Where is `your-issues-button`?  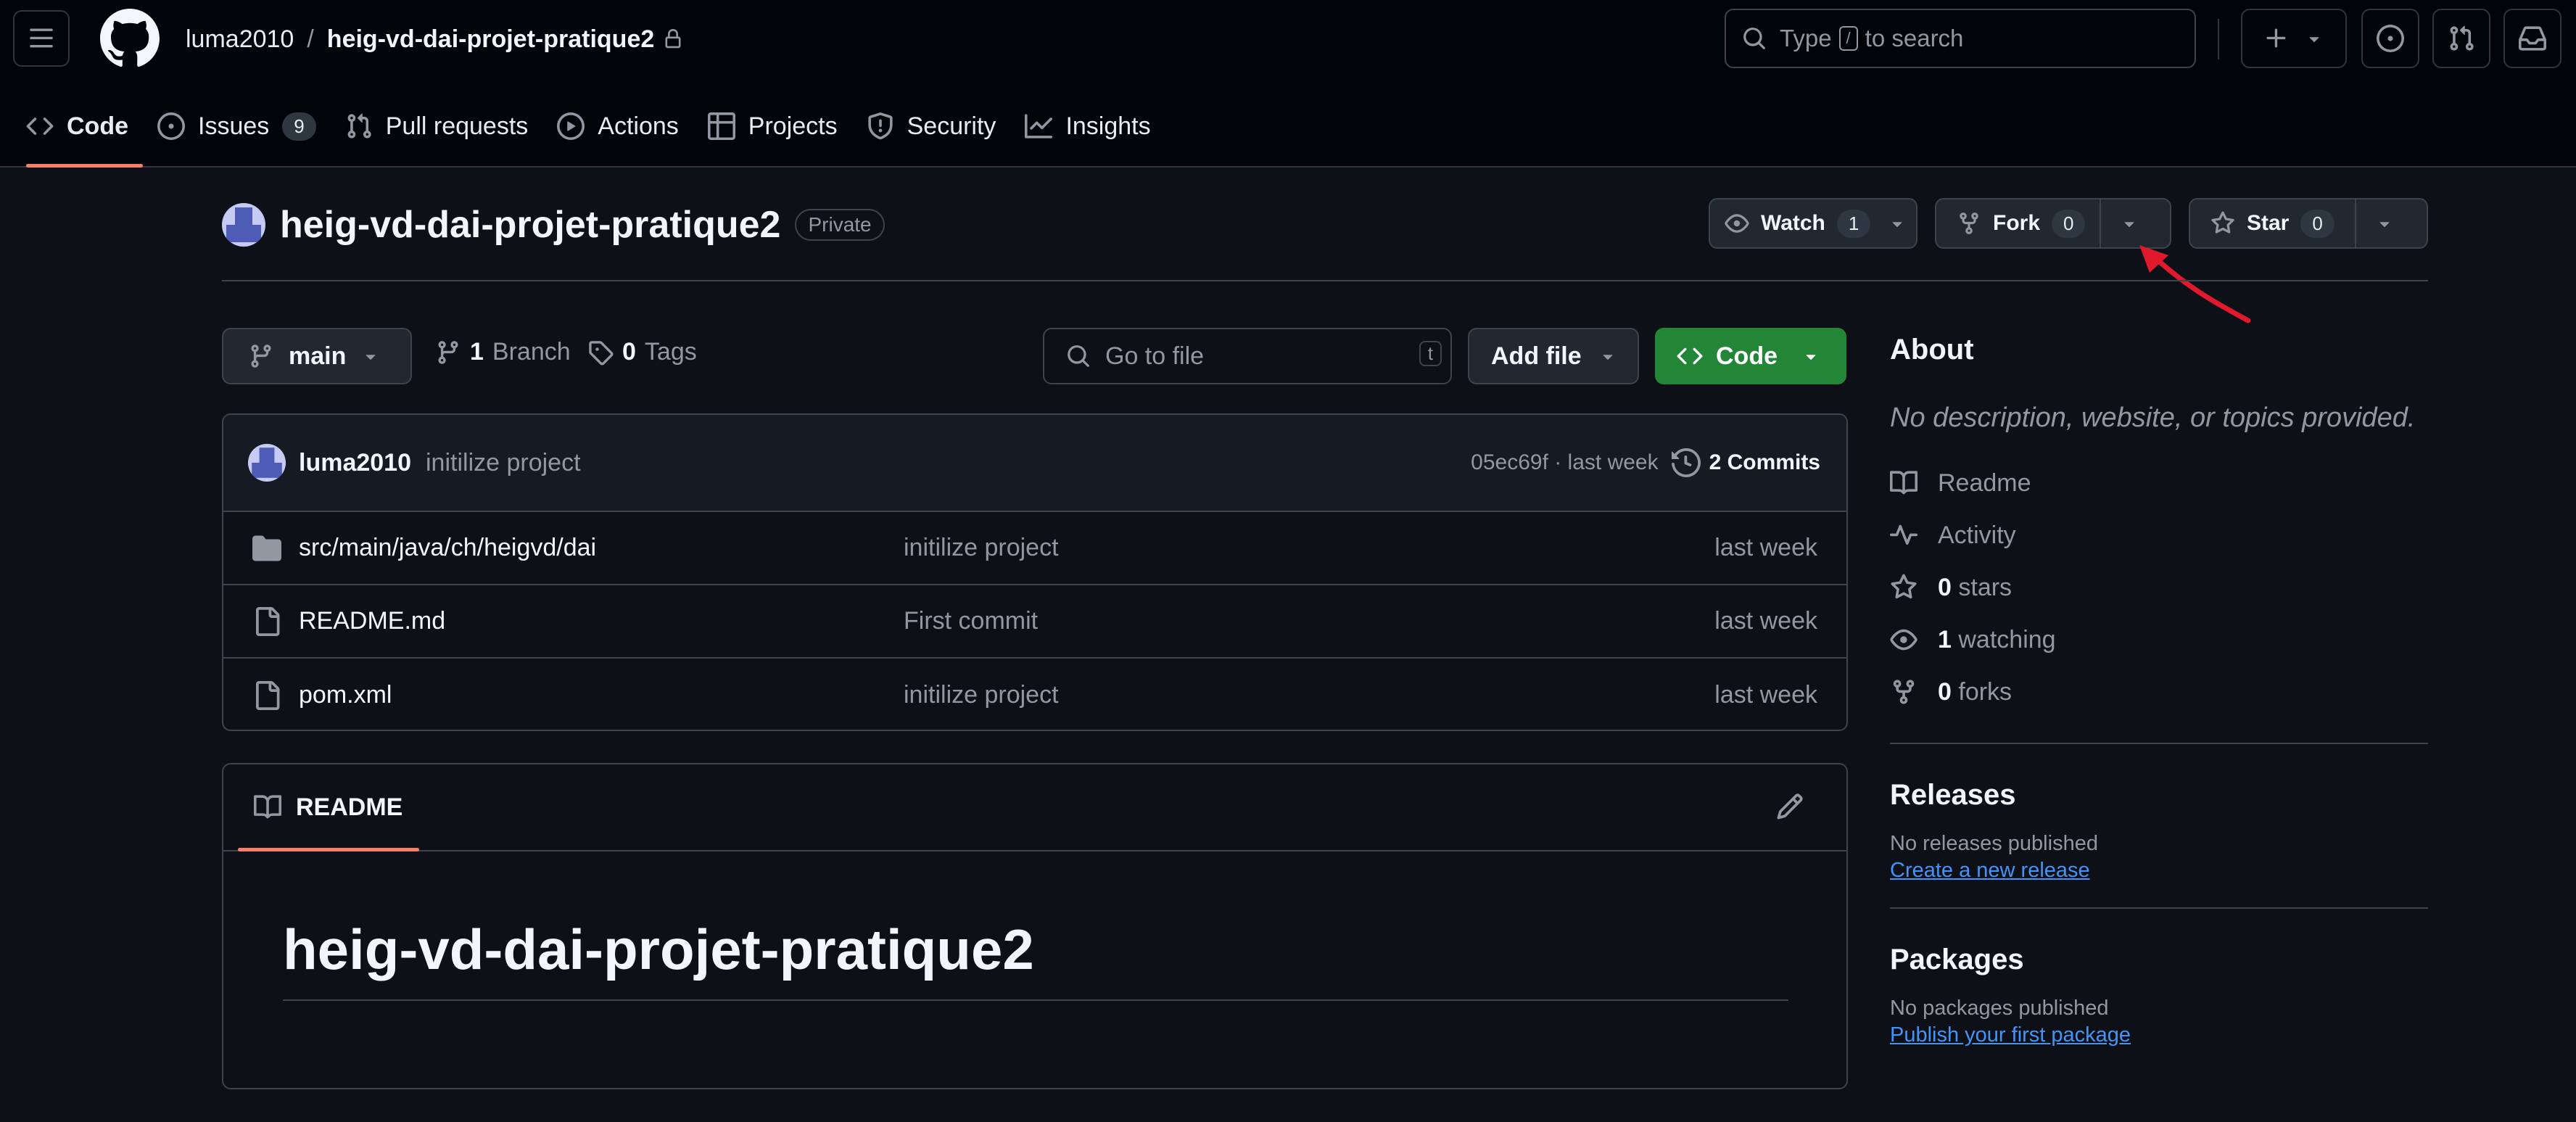
your-issues-button is located at coordinates (2390, 38).